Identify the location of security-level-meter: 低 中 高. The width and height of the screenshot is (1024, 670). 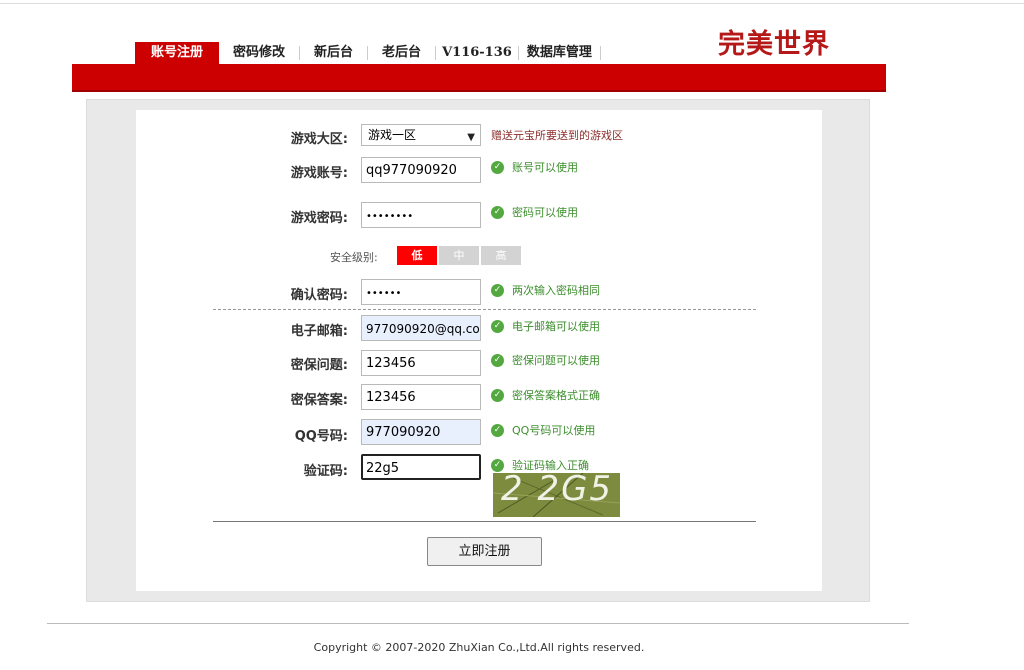
(460, 255).